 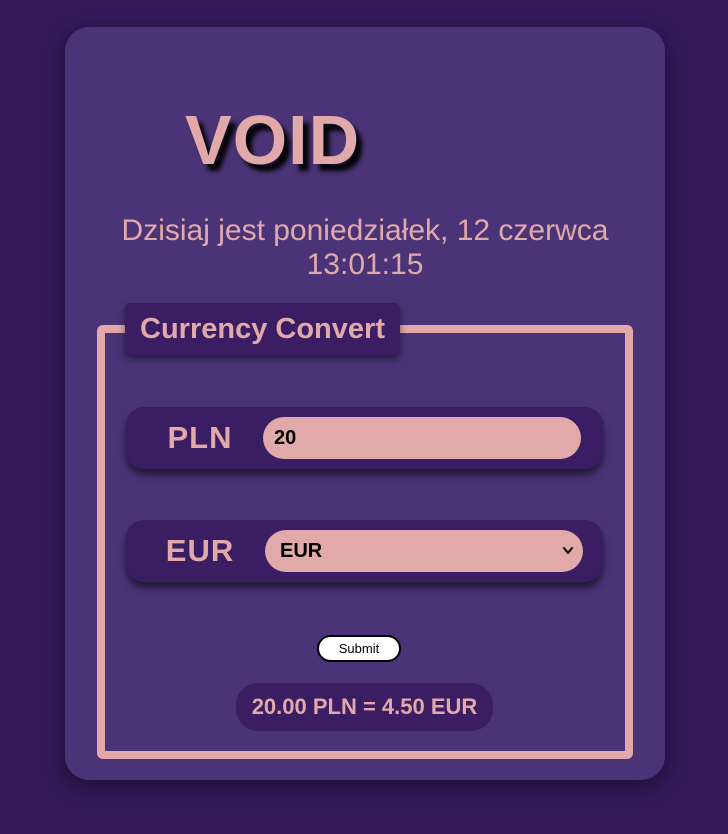 What do you see at coordinates (200, 550) in the screenshot?
I see `to-currency-label: EUR` at bounding box center [200, 550].